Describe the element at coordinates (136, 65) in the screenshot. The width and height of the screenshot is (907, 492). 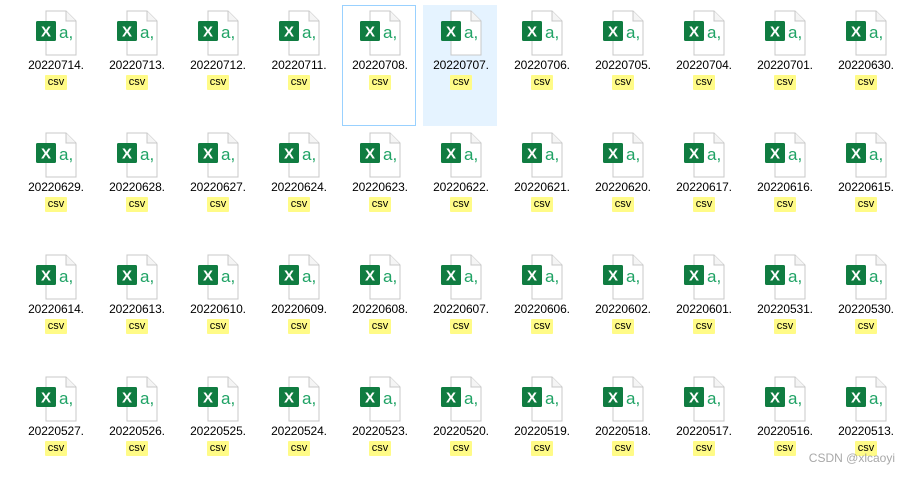
I see `file-item: X a, 20220713. csv` at that location.